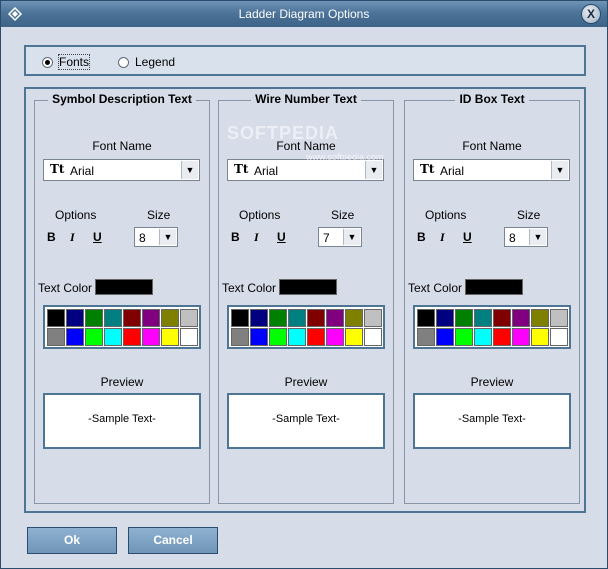  What do you see at coordinates (123, 62) in the screenshot?
I see `legend-radio-dot` at bounding box center [123, 62].